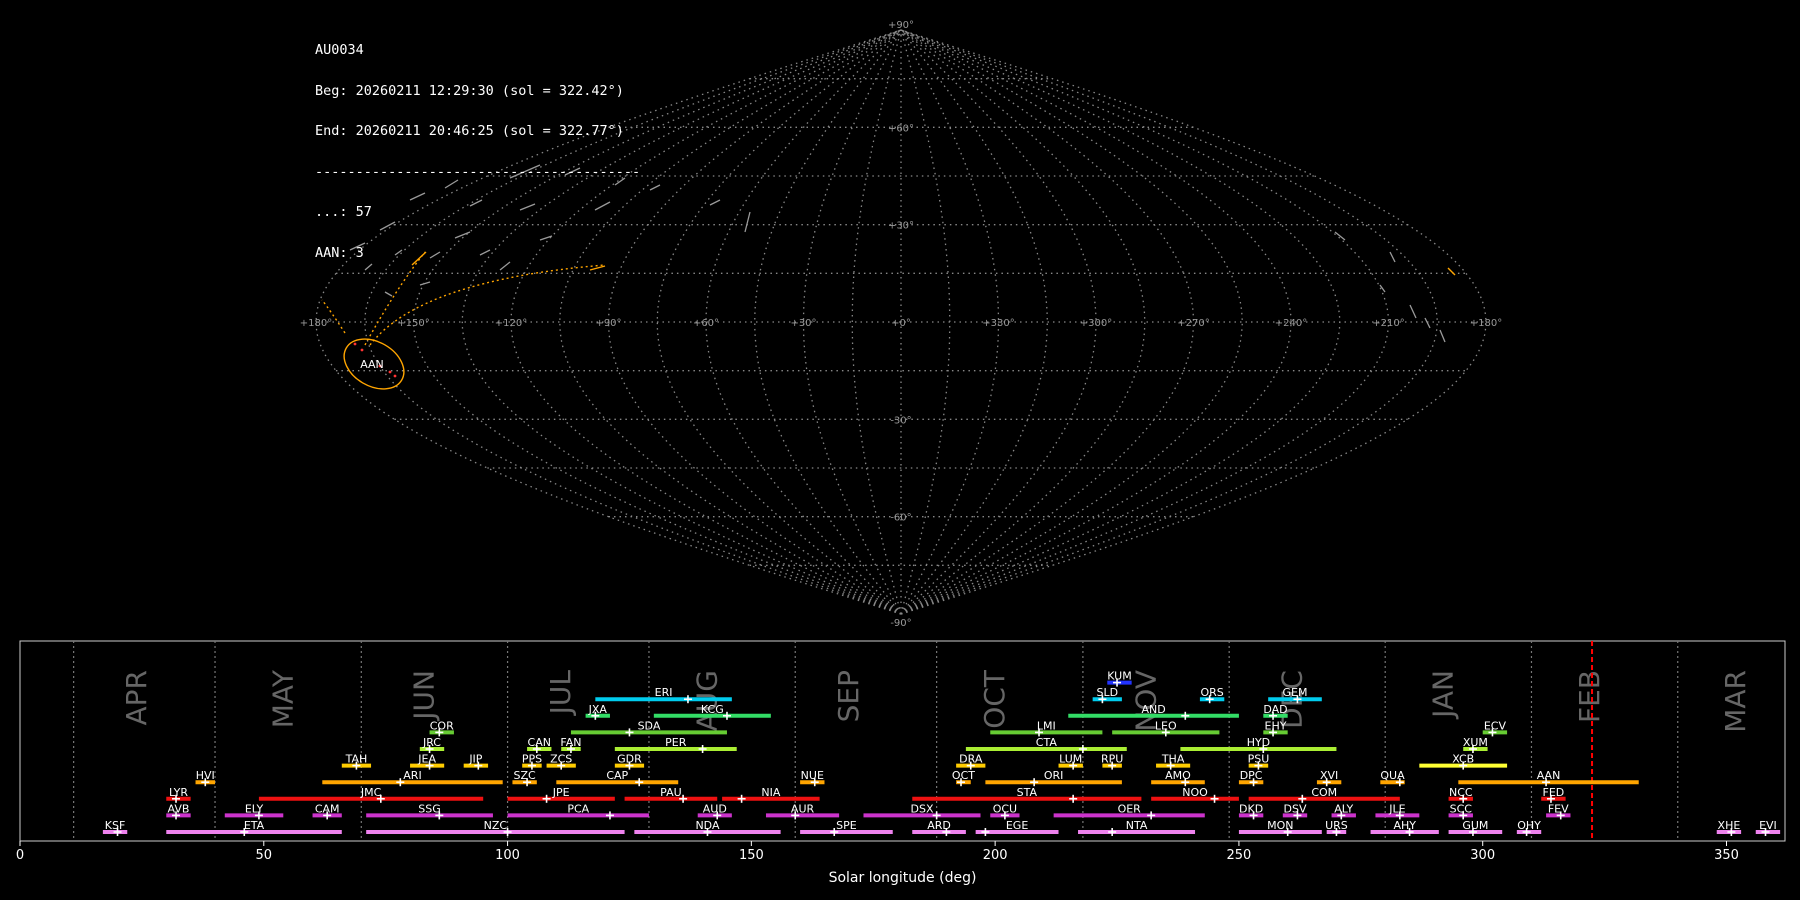  Describe the element at coordinates (1119, 676) in the screenshot. I see `shower-label: KUM` at that location.